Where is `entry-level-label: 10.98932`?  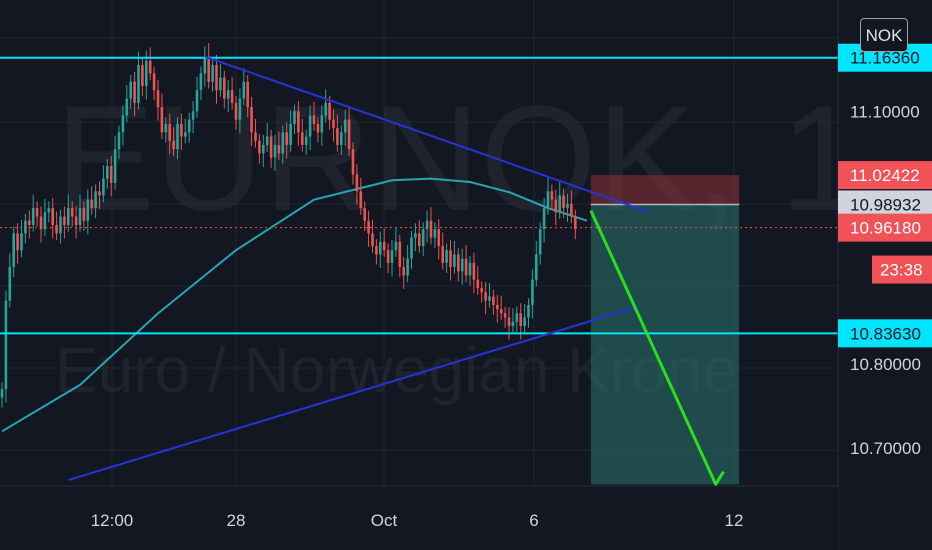 entry-level-label: 10.98932 is located at coordinates (885, 204).